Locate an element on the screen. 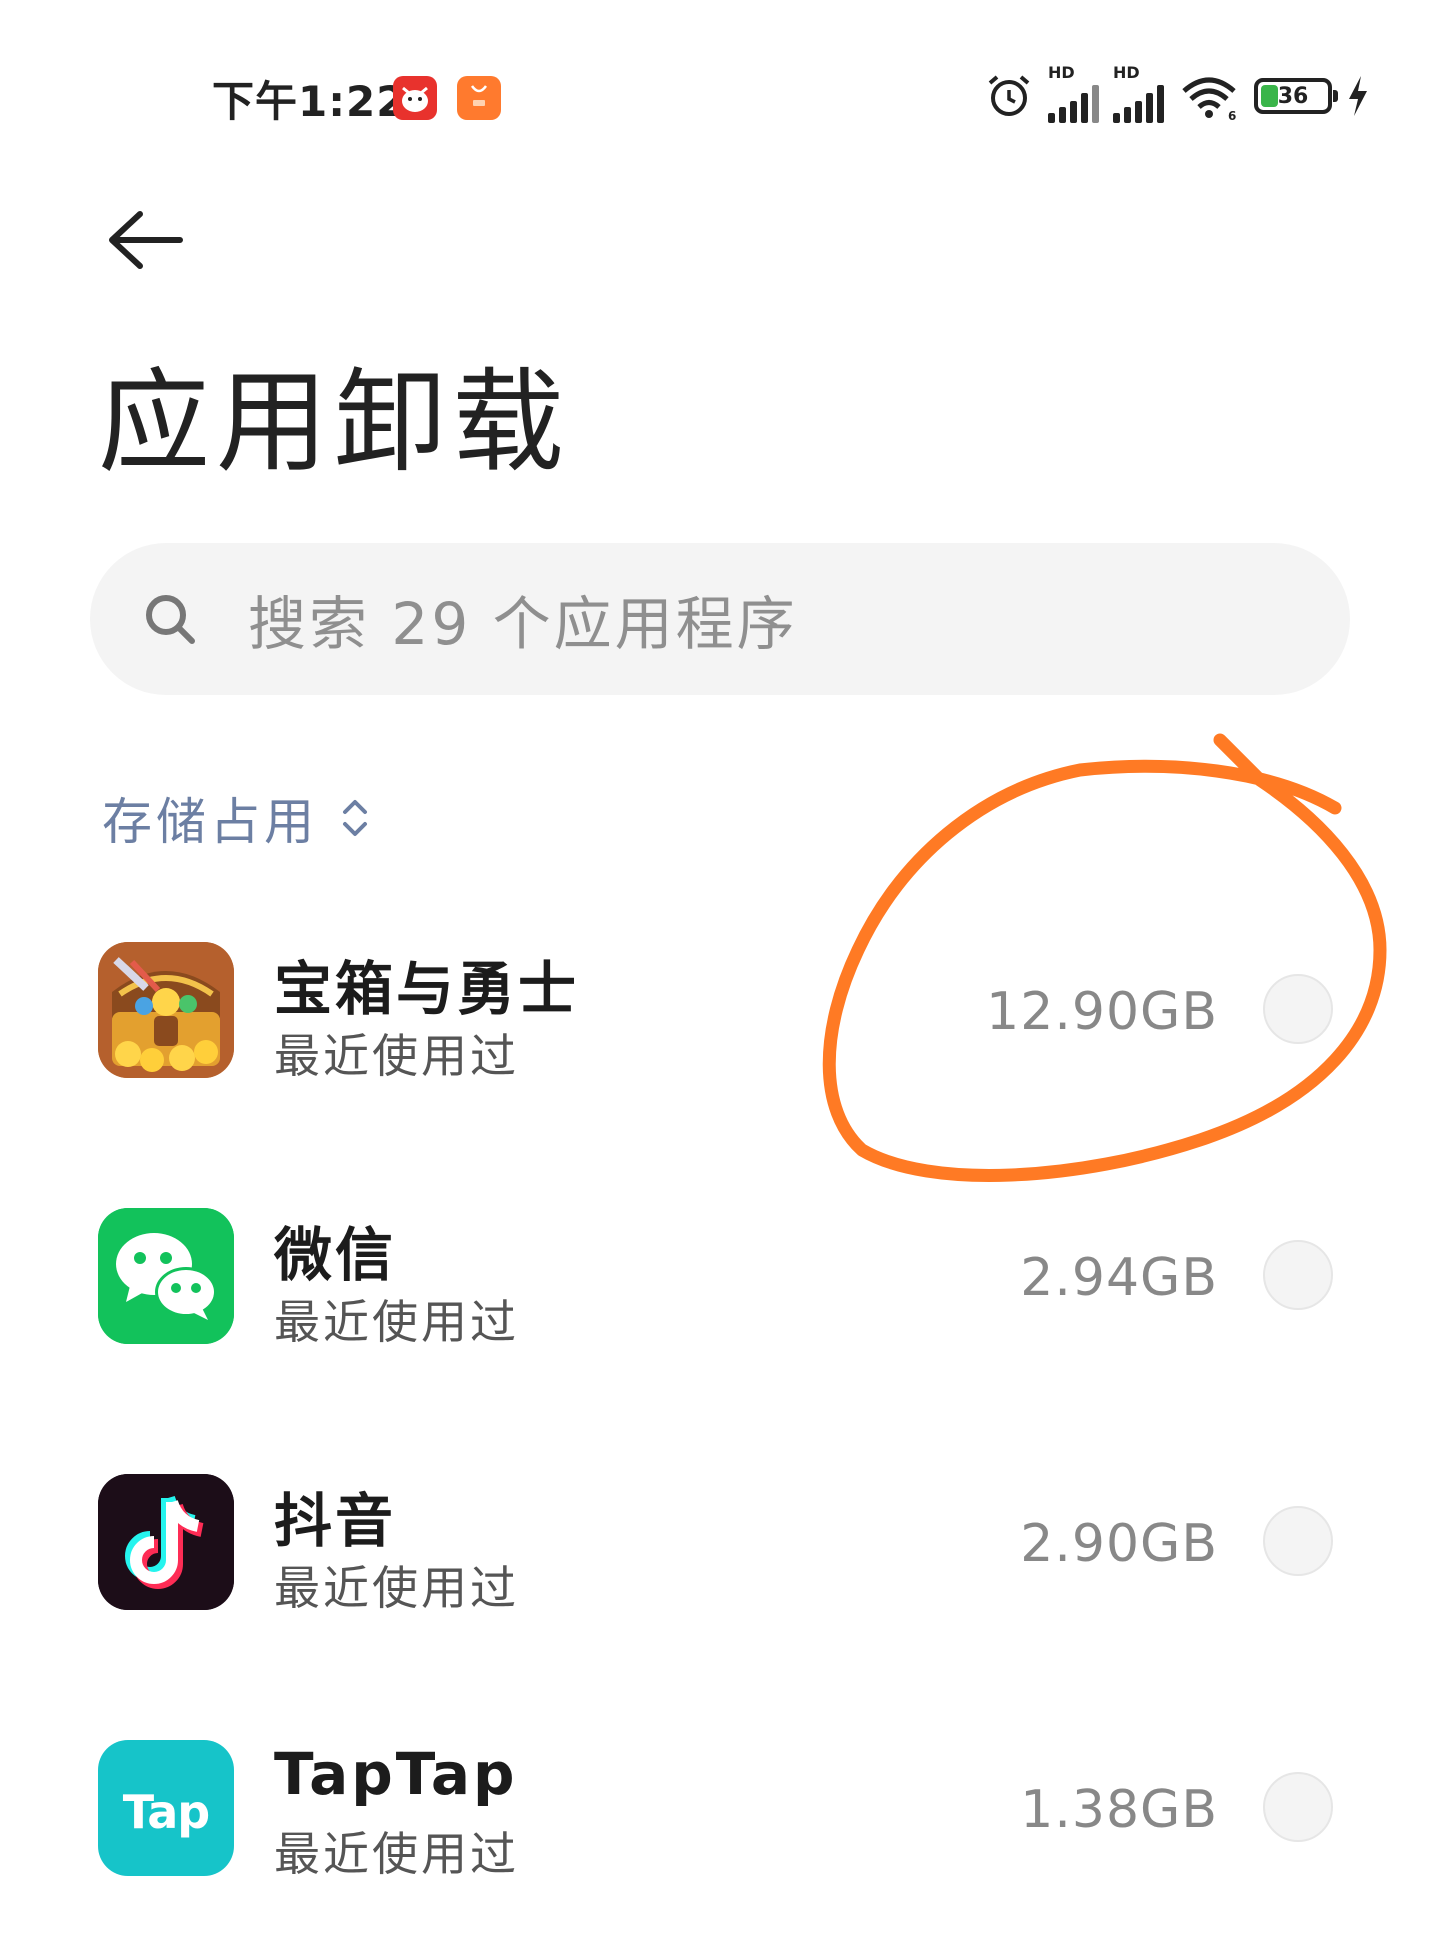 The image size is (1440, 1940). search-icon is located at coordinates (170, 619).